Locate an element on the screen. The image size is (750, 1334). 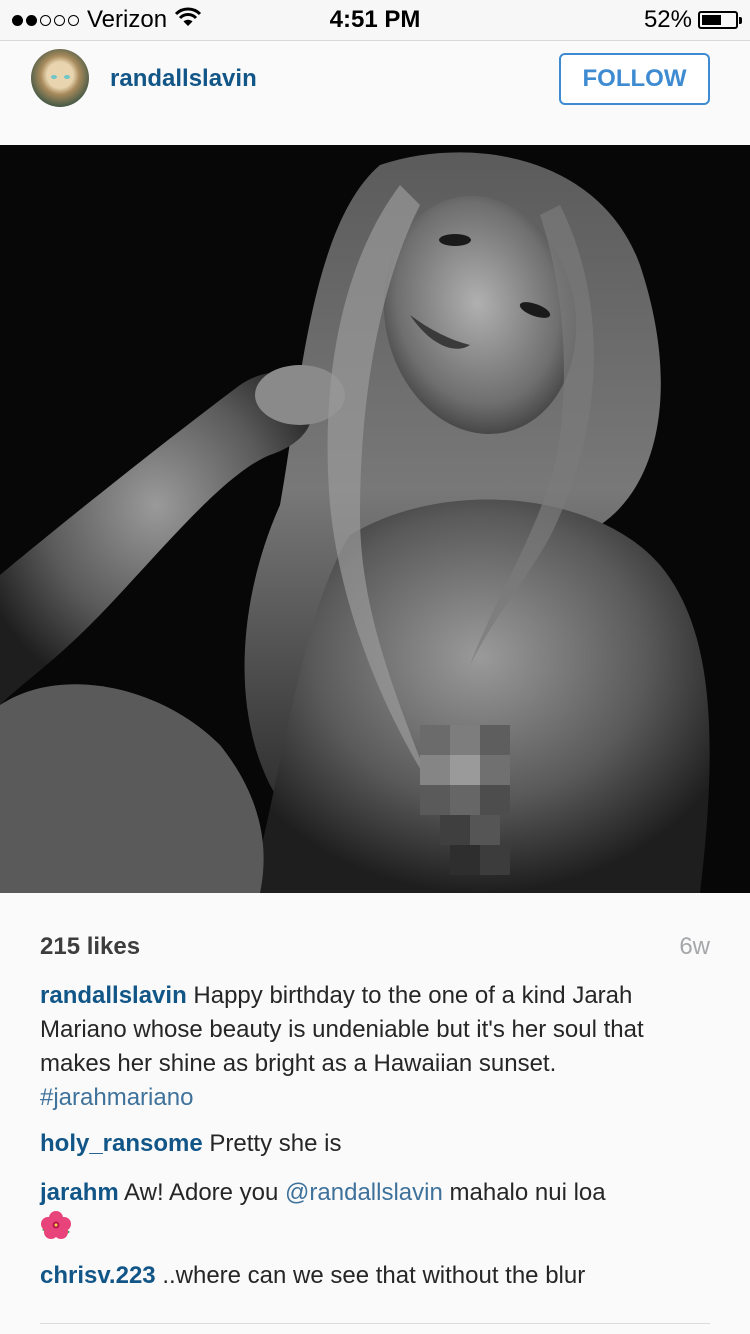
clock: 4:51 PM is located at coordinates (375, 19).